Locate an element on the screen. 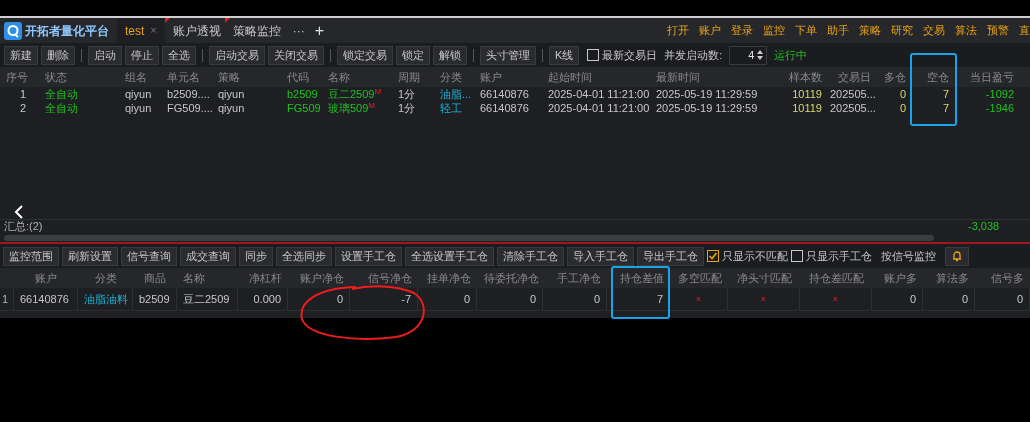 This screenshot has height=422, width=1030. toolbar-button: 关闭交易 is located at coordinates (296, 55).